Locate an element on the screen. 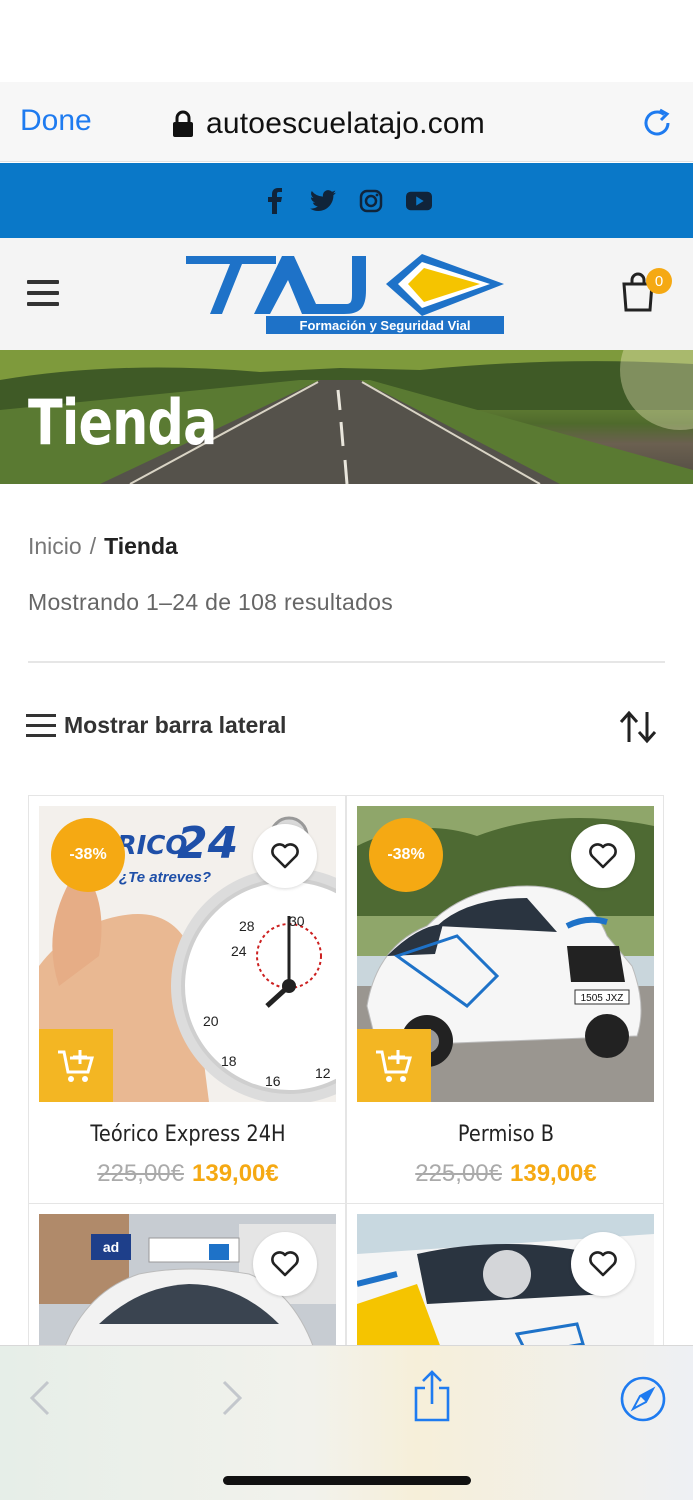 The image size is (693, 1500). product-image-tagline: ¿Te atreves? is located at coordinates (165, 877).